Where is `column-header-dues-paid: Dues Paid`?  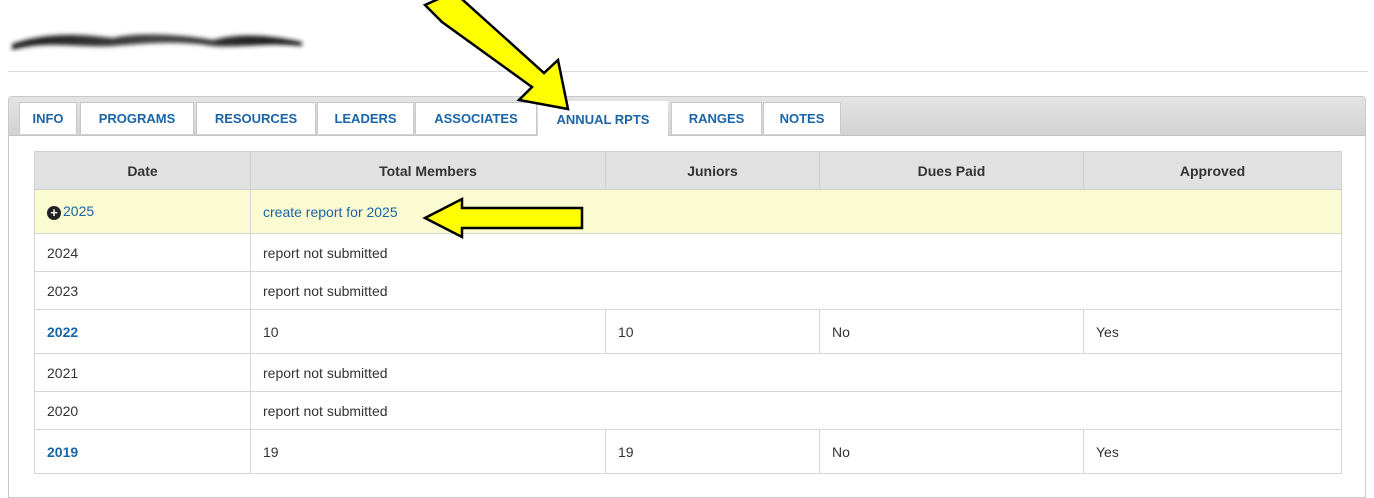
column-header-dues-paid: Dues Paid is located at coordinates (951, 170).